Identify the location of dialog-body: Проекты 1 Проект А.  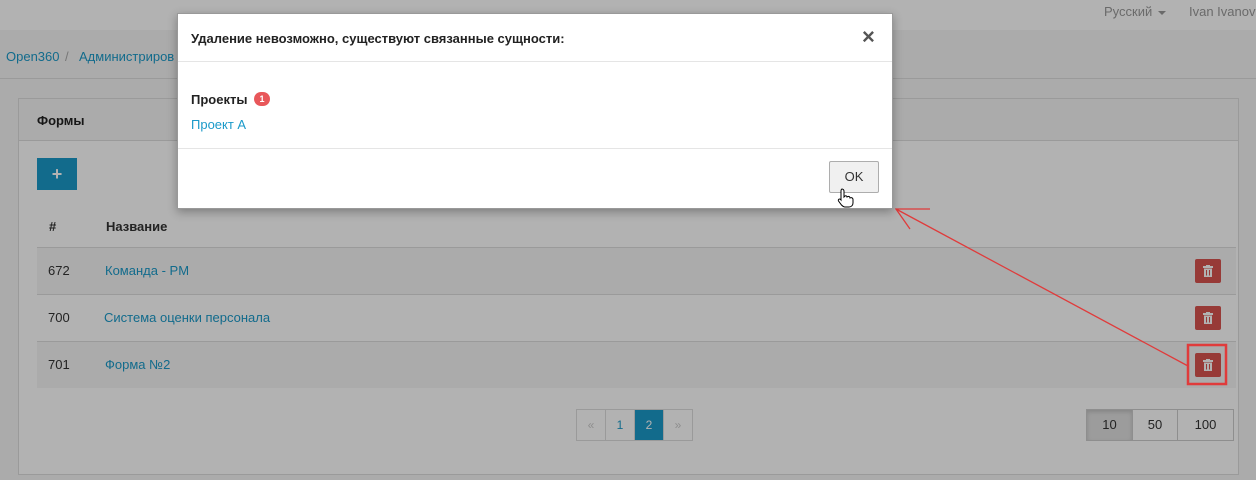
(535, 105).